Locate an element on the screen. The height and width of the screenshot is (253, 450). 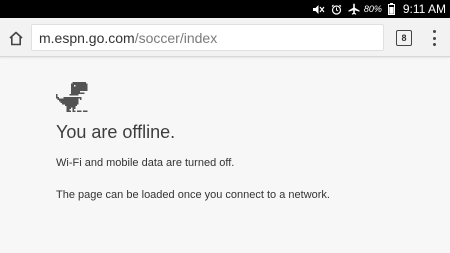
battery-percent: 80% is located at coordinates (372, 9).